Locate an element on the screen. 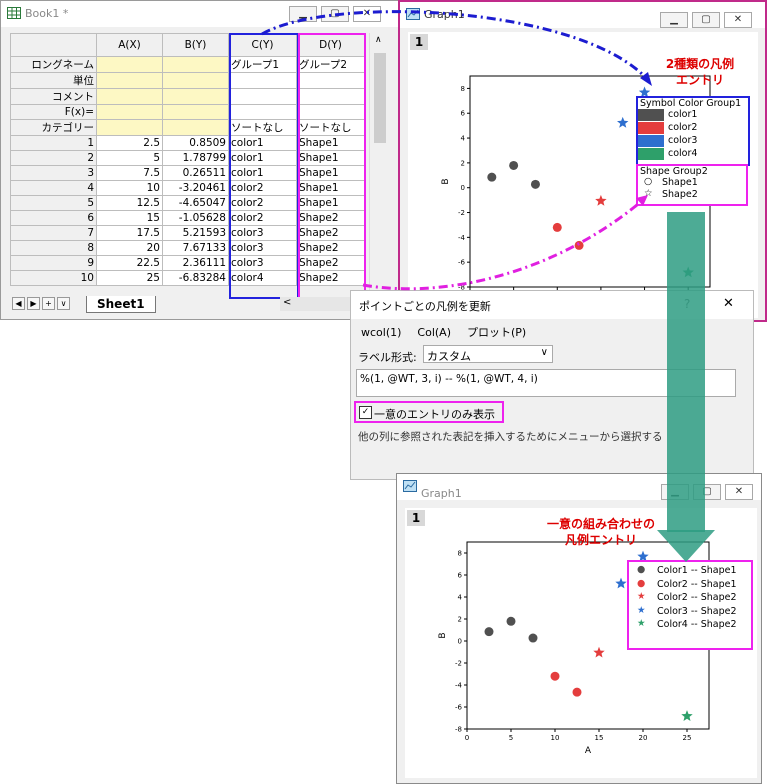 This screenshot has width=767, height=784. data-cell: 5.21593 is located at coordinates (195, 233).